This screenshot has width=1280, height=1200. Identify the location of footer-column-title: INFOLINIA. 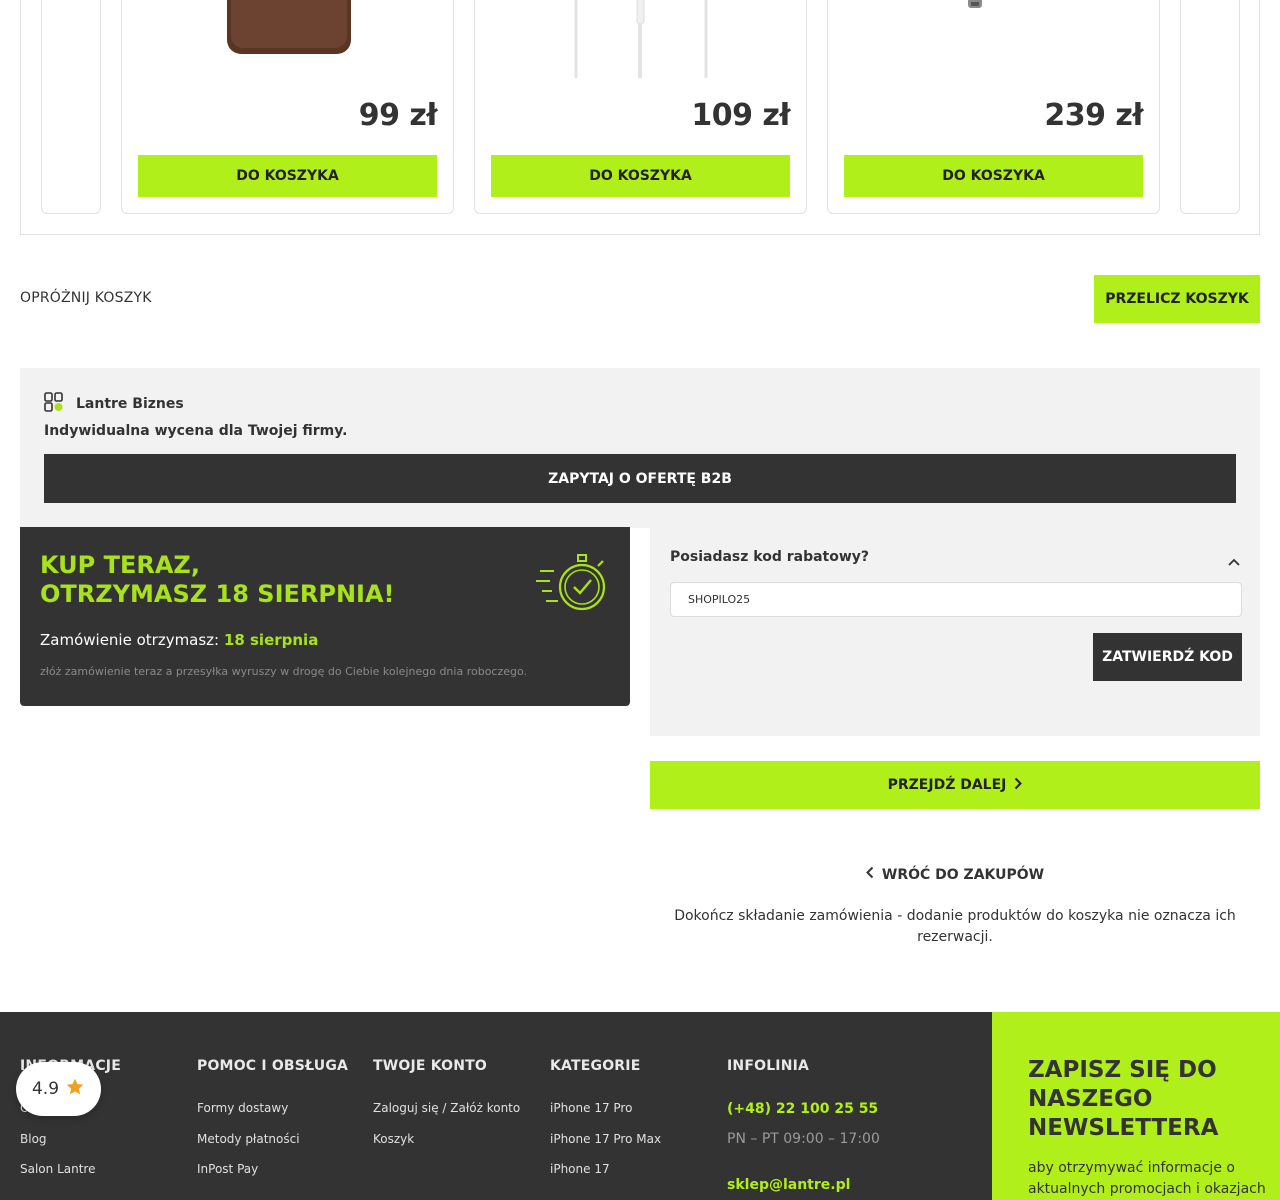
(768, 1066).